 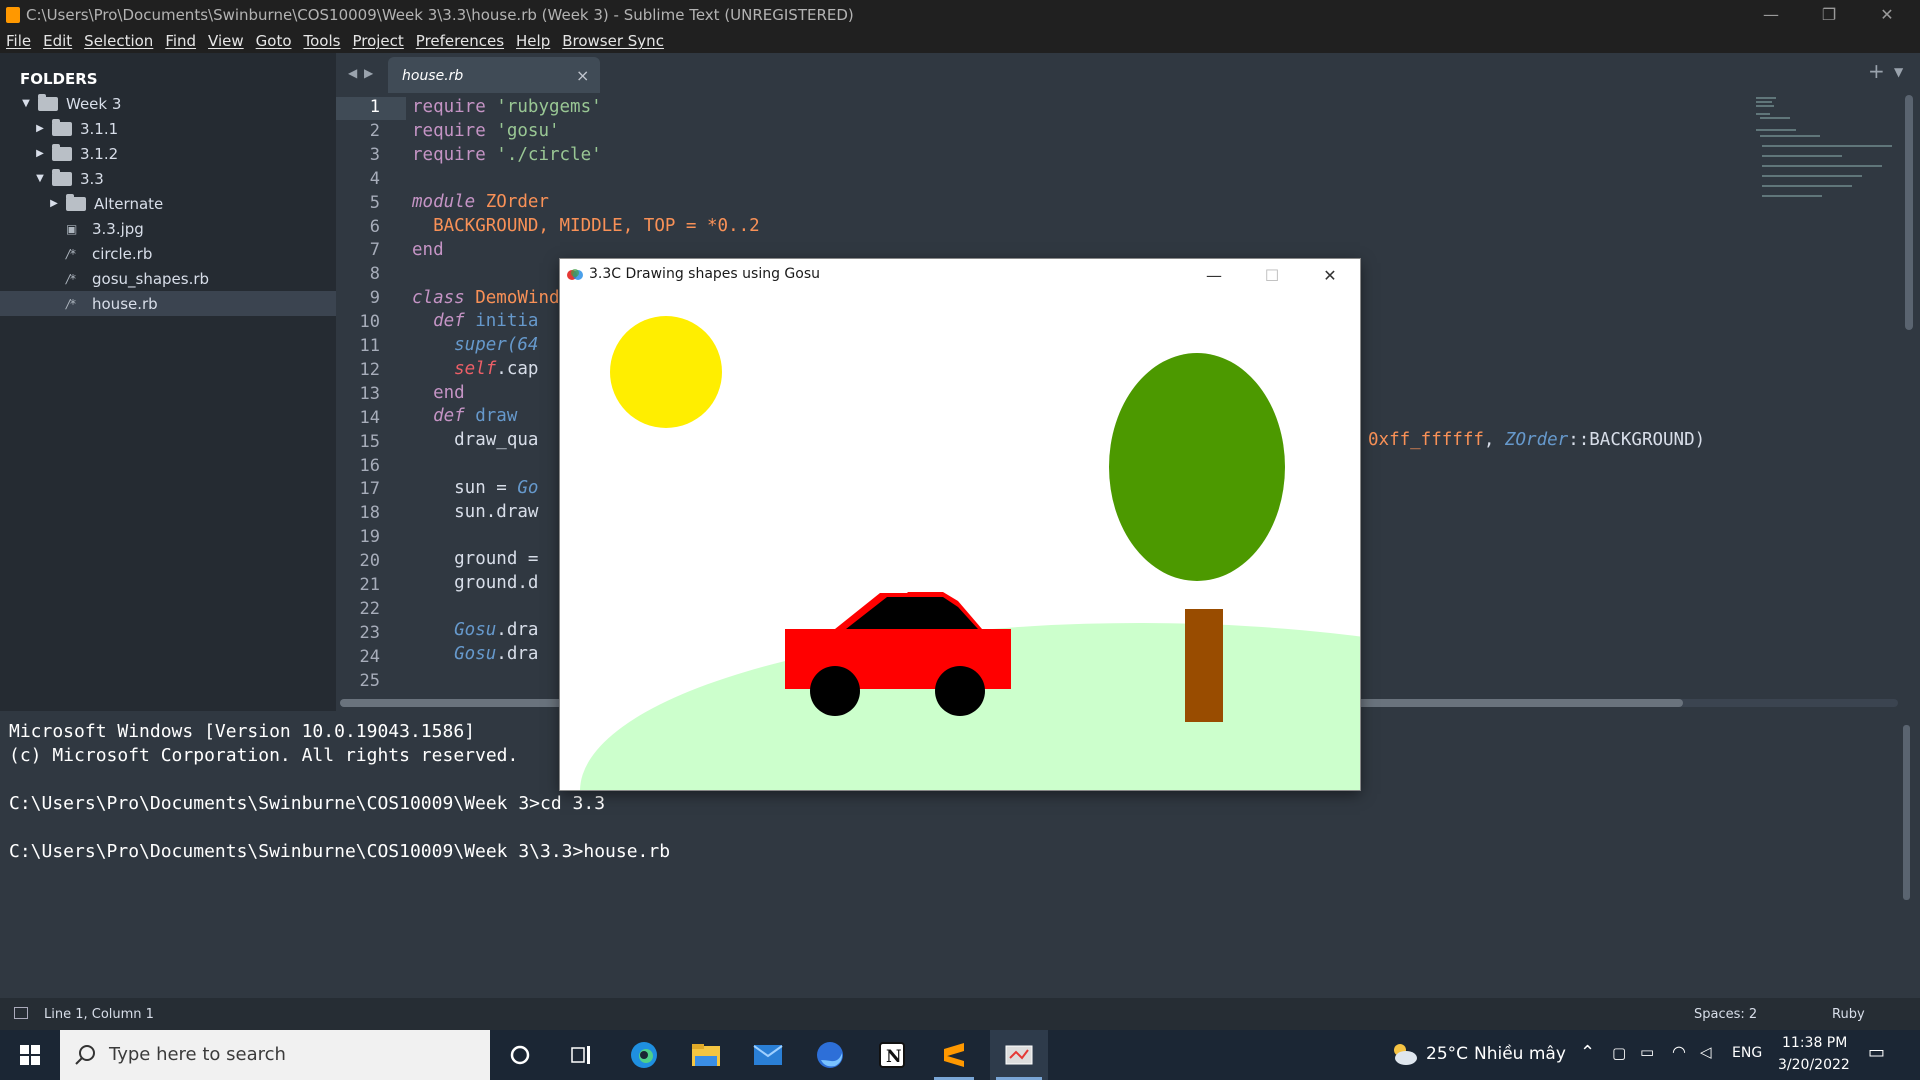 What do you see at coordinates (369, 417) in the screenshot?
I see `line-number: 14` at bounding box center [369, 417].